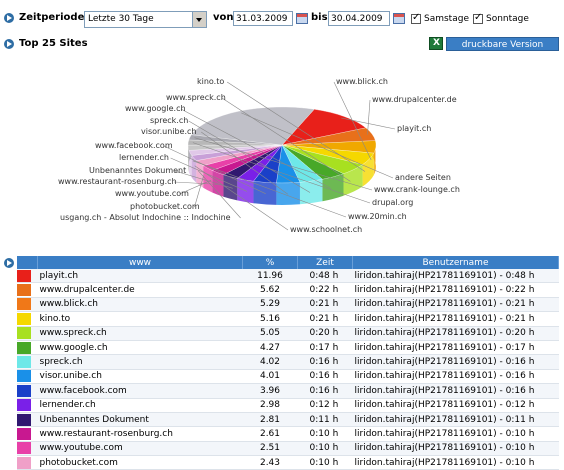  Describe the element at coordinates (270, 362) in the screenshot. I see `percent-cell: 4.02` at that location.